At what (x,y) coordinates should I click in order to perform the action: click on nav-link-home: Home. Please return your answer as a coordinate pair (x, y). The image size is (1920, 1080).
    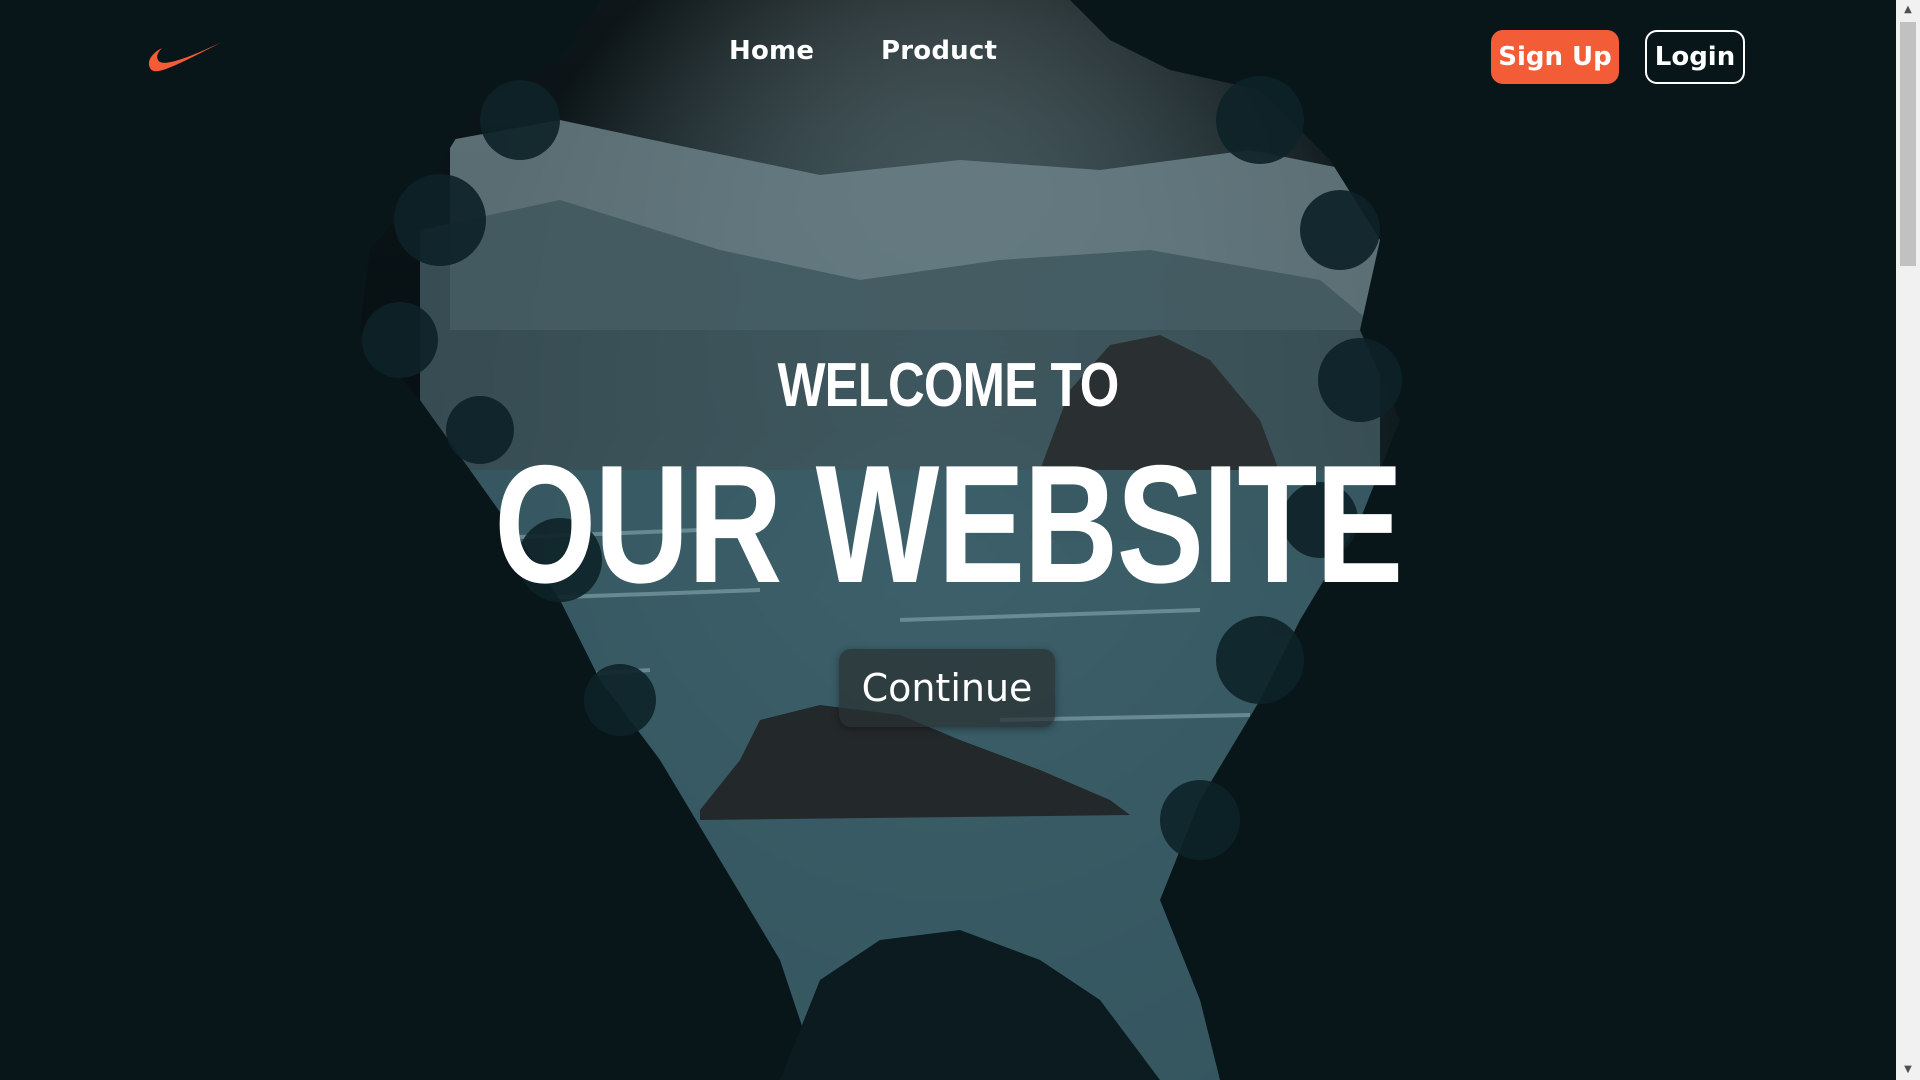
    Looking at the image, I should click on (771, 51).